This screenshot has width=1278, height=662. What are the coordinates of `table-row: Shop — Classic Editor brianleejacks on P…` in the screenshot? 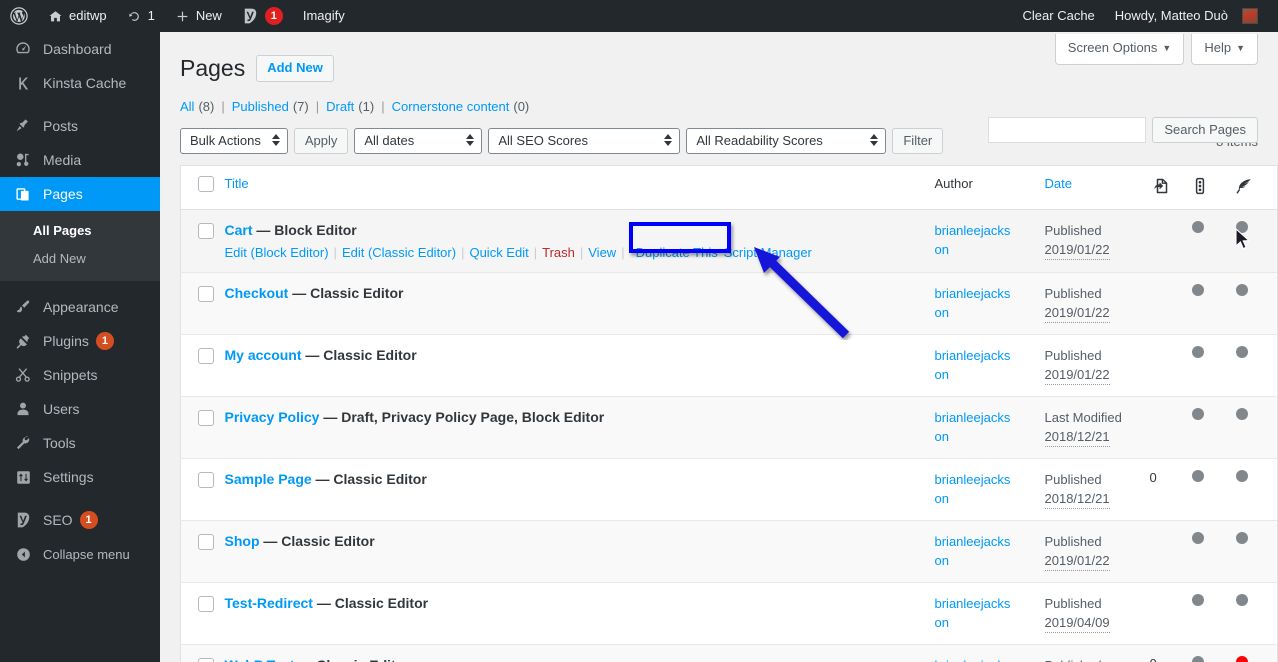 It's located at (729, 551).